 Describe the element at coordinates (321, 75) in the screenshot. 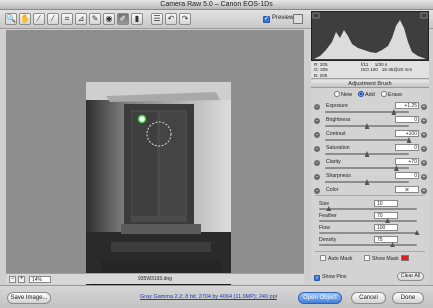

I see `readout-b: B: 205` at that location.